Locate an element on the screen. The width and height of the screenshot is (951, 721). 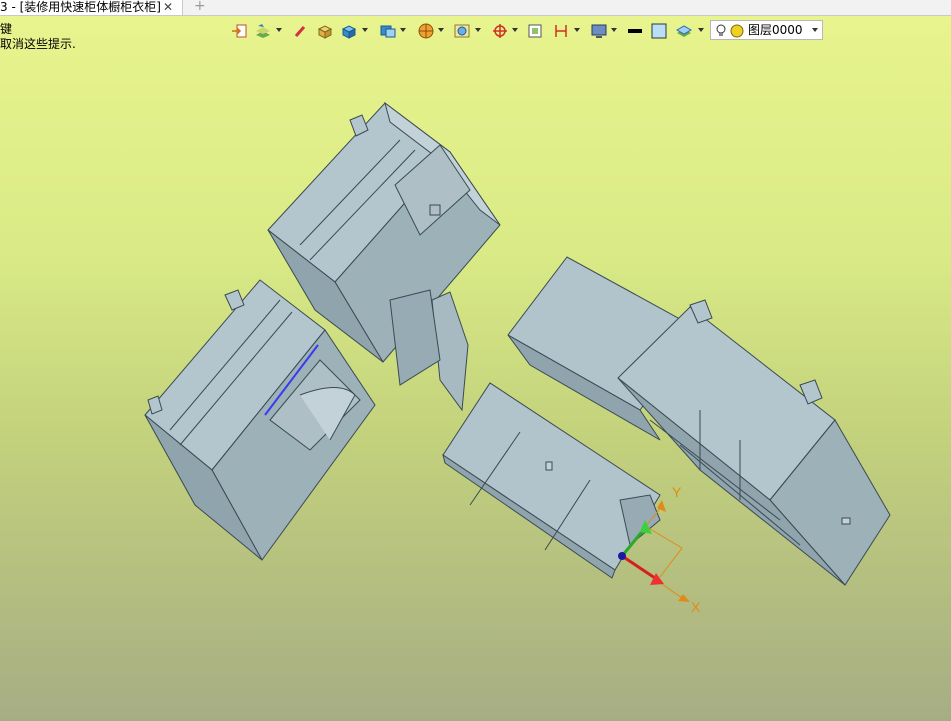
stack-icon is located at coordinates (684, 31).